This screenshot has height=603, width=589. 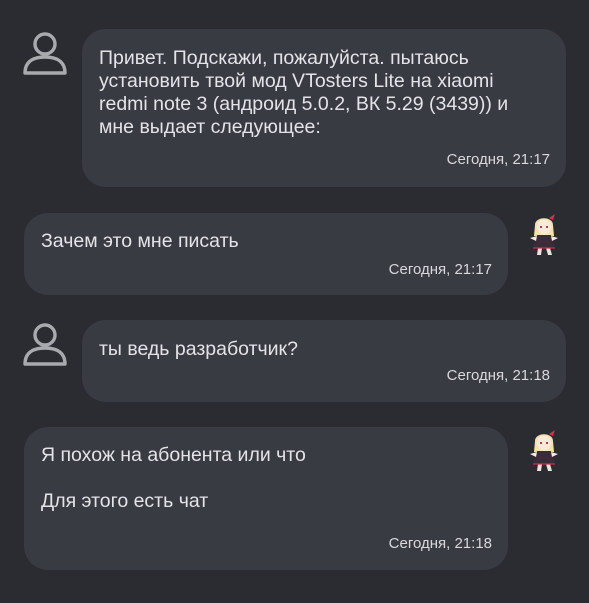 I want to click on message-bubble: Зачем это мне писать Сегодня, 21:17, so click(x=266, y=254).